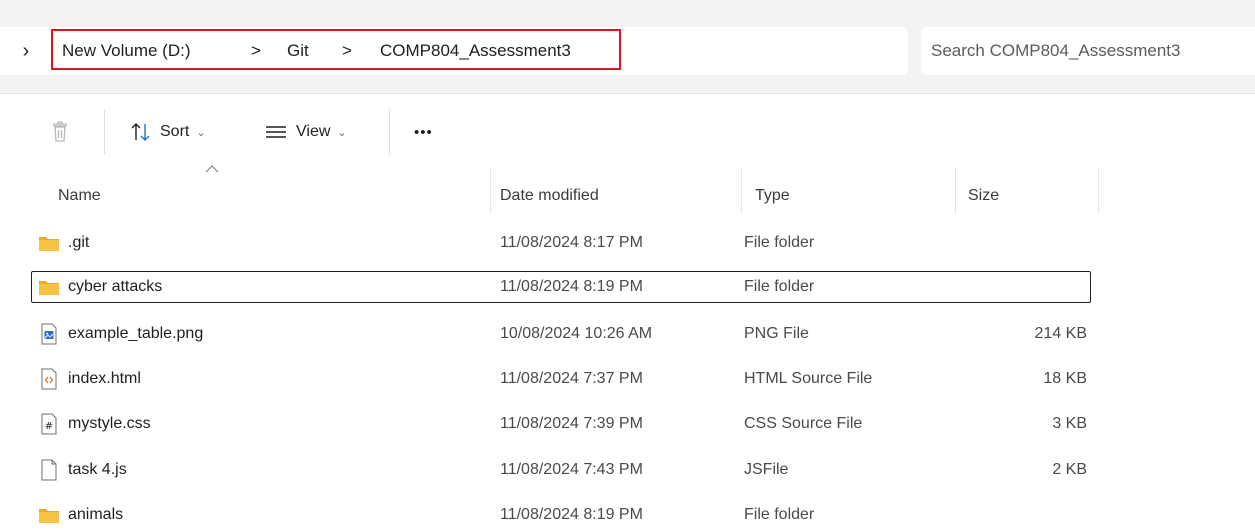  I want to click on file-name: task 4.js, so click(97, 469).